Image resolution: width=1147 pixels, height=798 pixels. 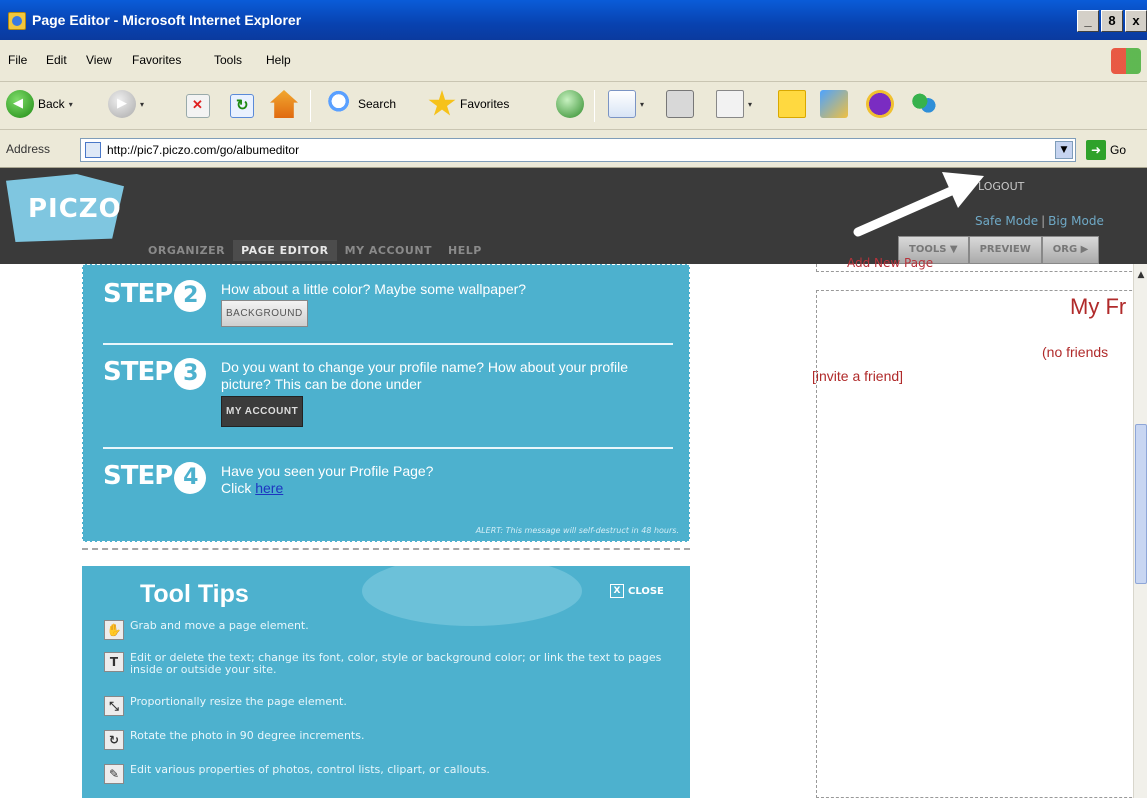 What do you see at coordinates (156, 60) in the screenshot?
I see `menu-favorites: Favorites` at bounding box center [156, 60].